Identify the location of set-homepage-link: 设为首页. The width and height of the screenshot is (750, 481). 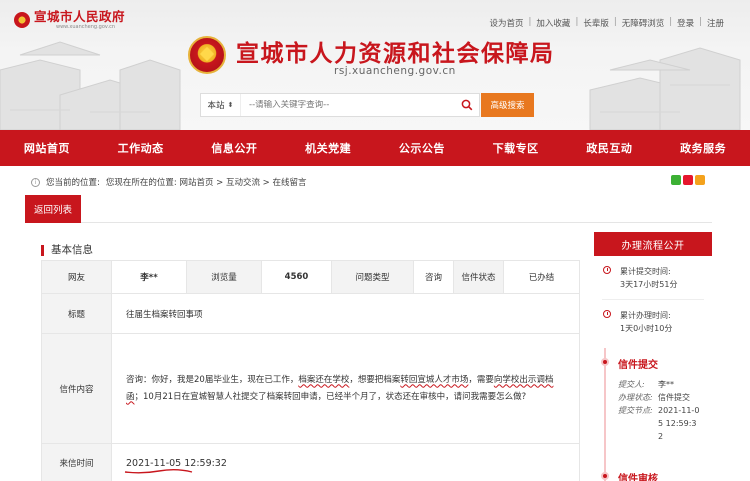
(507, 23).